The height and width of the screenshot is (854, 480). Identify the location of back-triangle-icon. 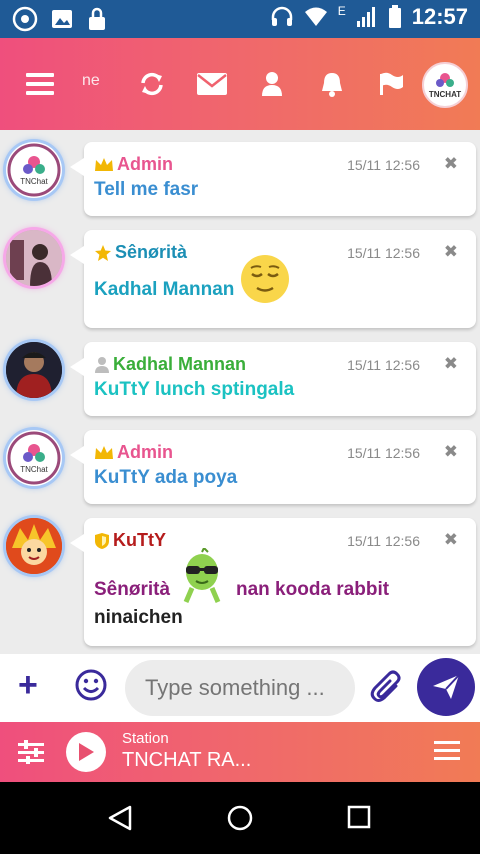
(120, 818).